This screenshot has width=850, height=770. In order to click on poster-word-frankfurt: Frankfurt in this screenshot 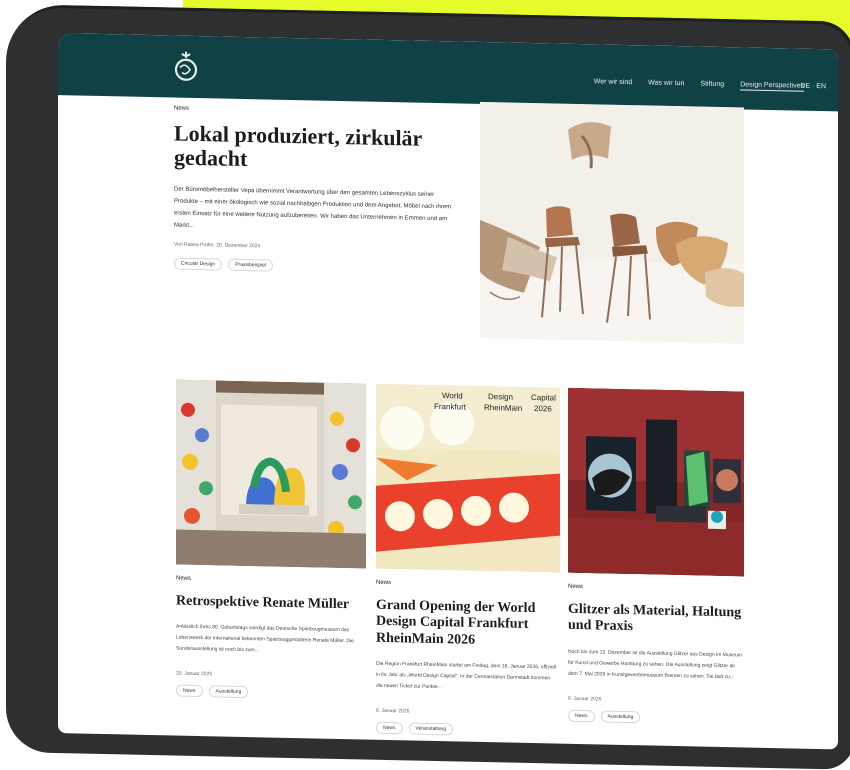, I will do `click(450, 407)`.